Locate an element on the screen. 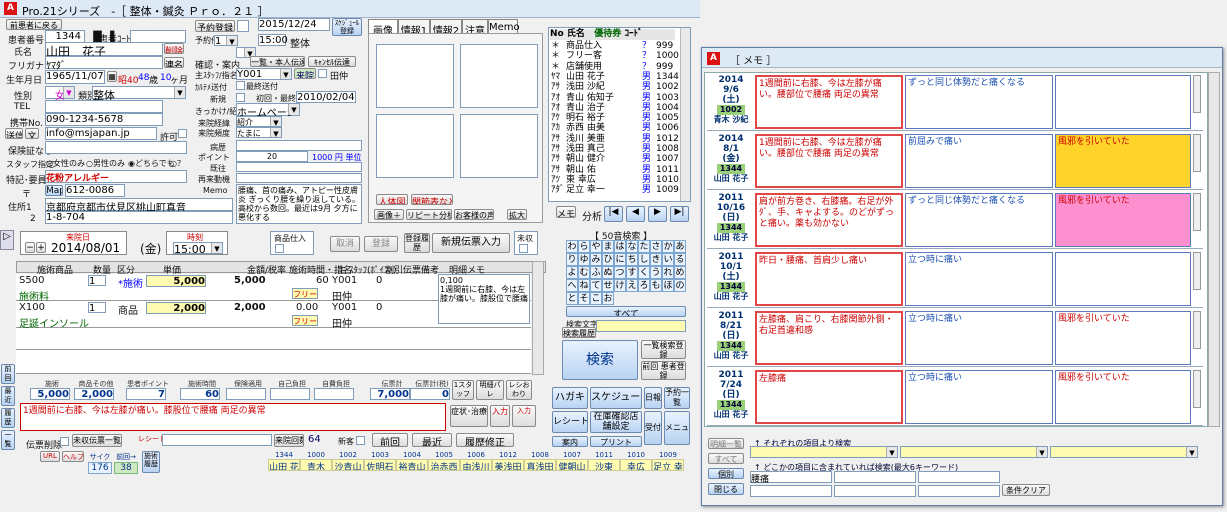 The width and height of the screenshot is (1227, 512). schedule-register-button: ｽｹｼﾞｭｰﾙ登録 is located at coordinates (347, 27).